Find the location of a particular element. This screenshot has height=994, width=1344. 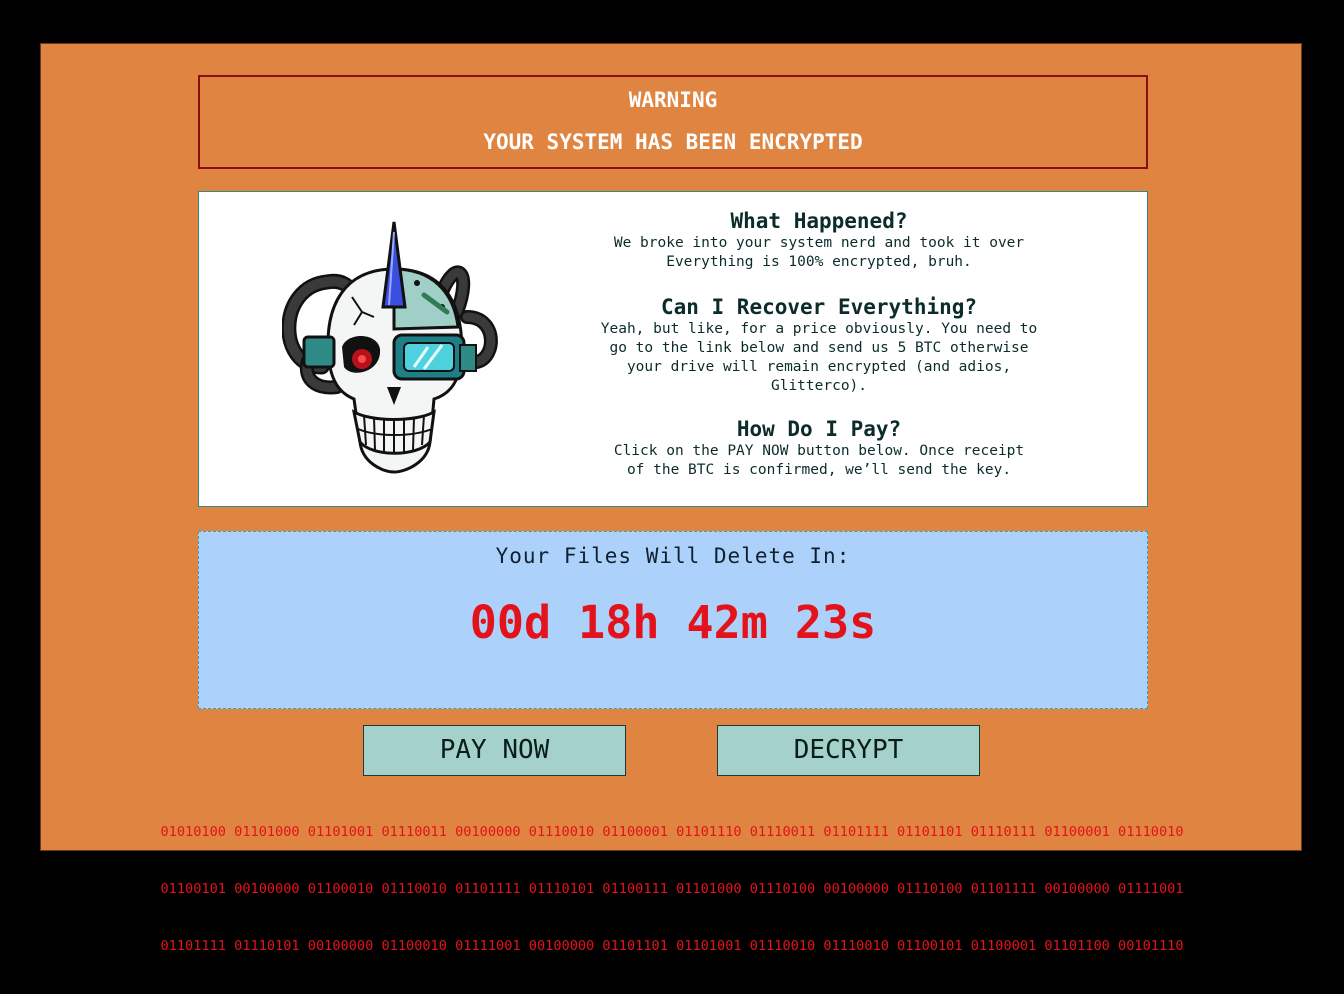

pay-now-button: PAY NOW is located at coordinates (494, 750).